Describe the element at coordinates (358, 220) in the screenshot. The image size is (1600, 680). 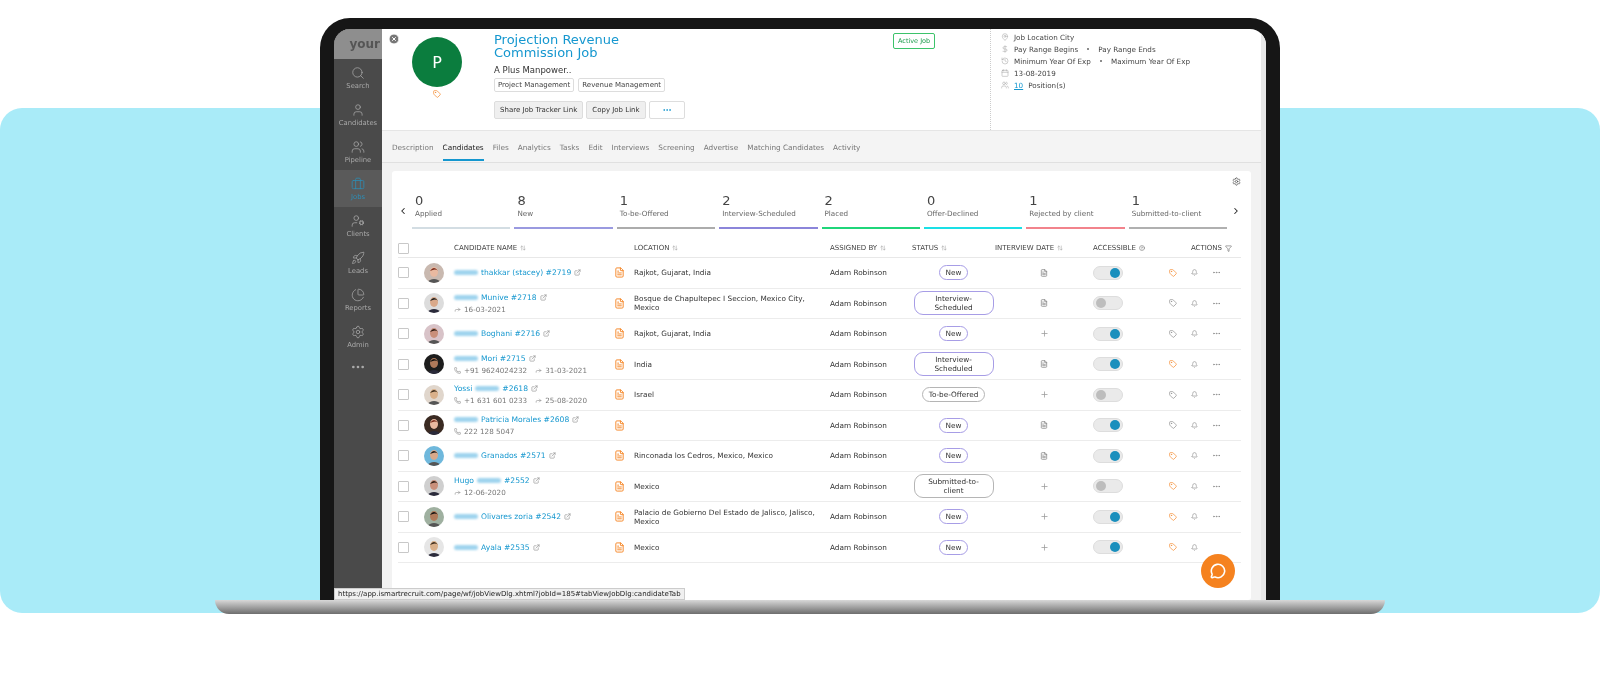
I see `person-gear-icon` at that location.